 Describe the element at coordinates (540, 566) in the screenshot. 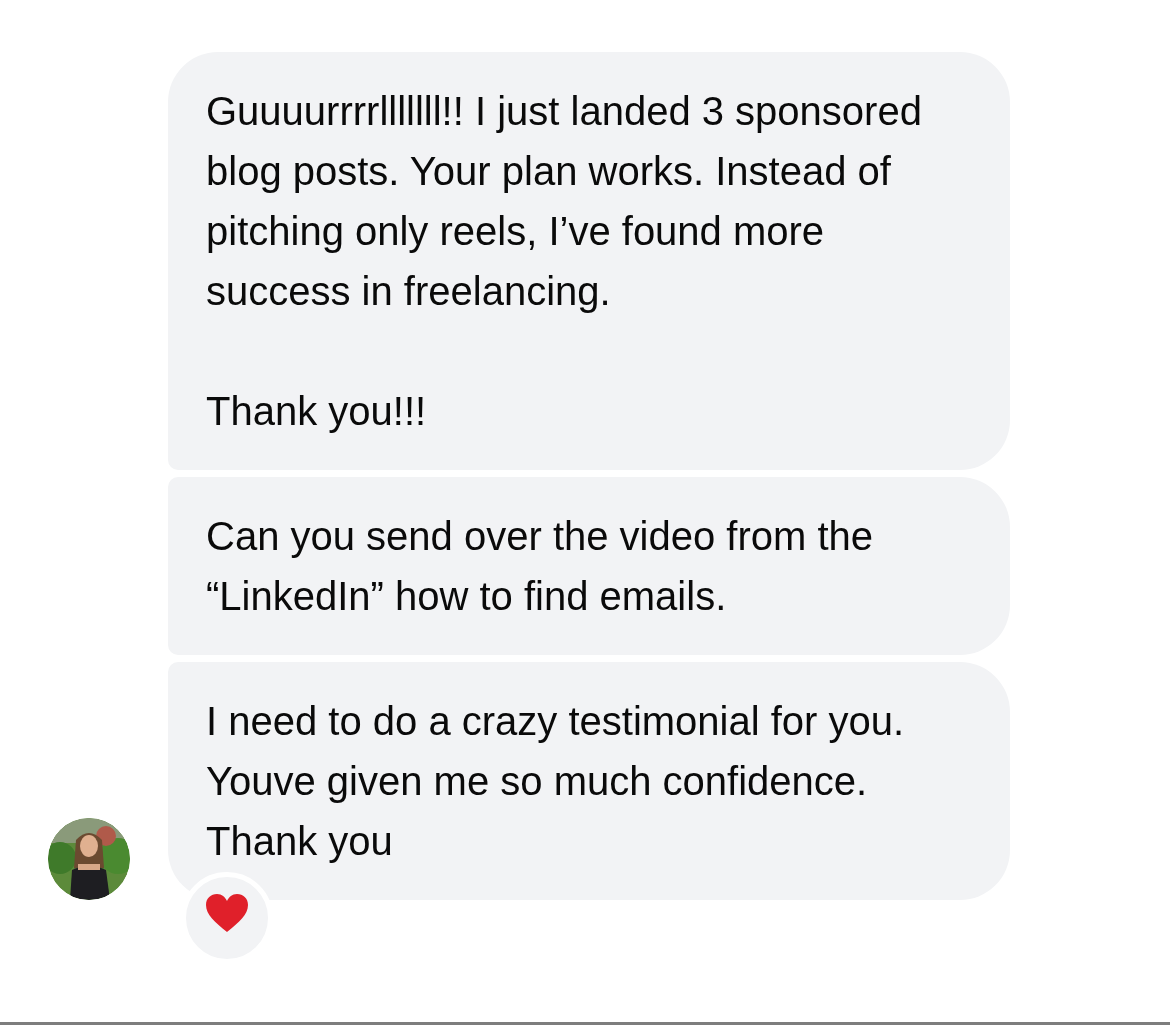

I see `message-text: Can you send over the video from the “LinkedIn” how to find emails.` at that location.